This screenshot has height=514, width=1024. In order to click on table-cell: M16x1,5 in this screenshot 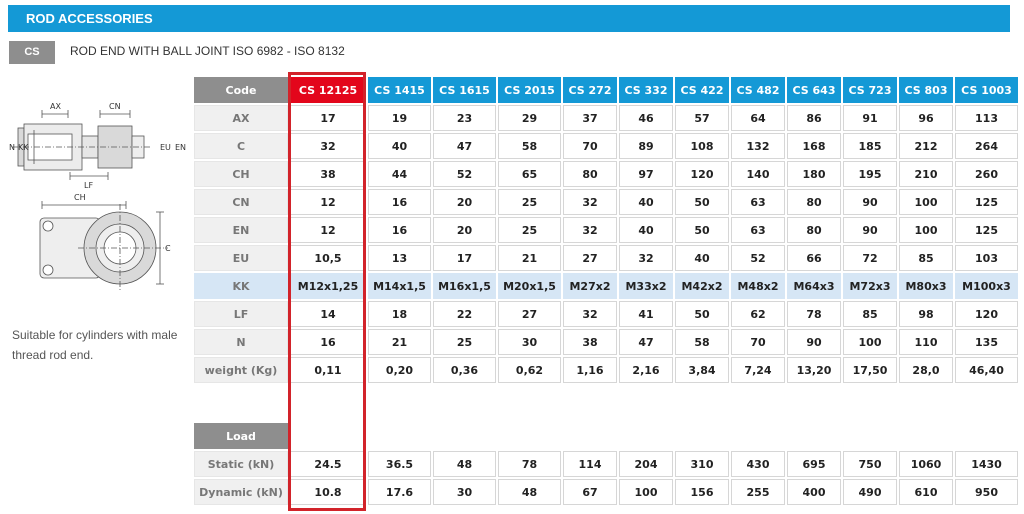, I will do `click(464, 286)`.